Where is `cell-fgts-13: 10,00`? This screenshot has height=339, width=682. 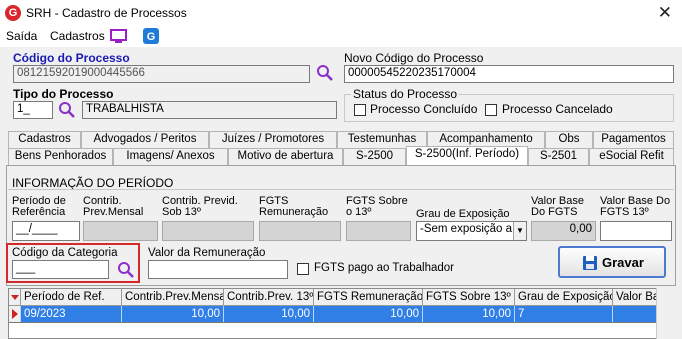 cell-fgts-13: 10,00 is located at coordinates (469, 314).